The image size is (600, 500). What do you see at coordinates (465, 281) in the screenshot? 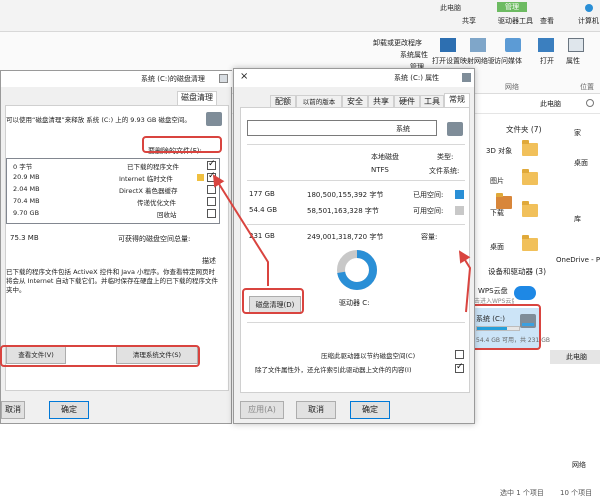
I see `arrow-to-properties` at bounding box center [465, 281].